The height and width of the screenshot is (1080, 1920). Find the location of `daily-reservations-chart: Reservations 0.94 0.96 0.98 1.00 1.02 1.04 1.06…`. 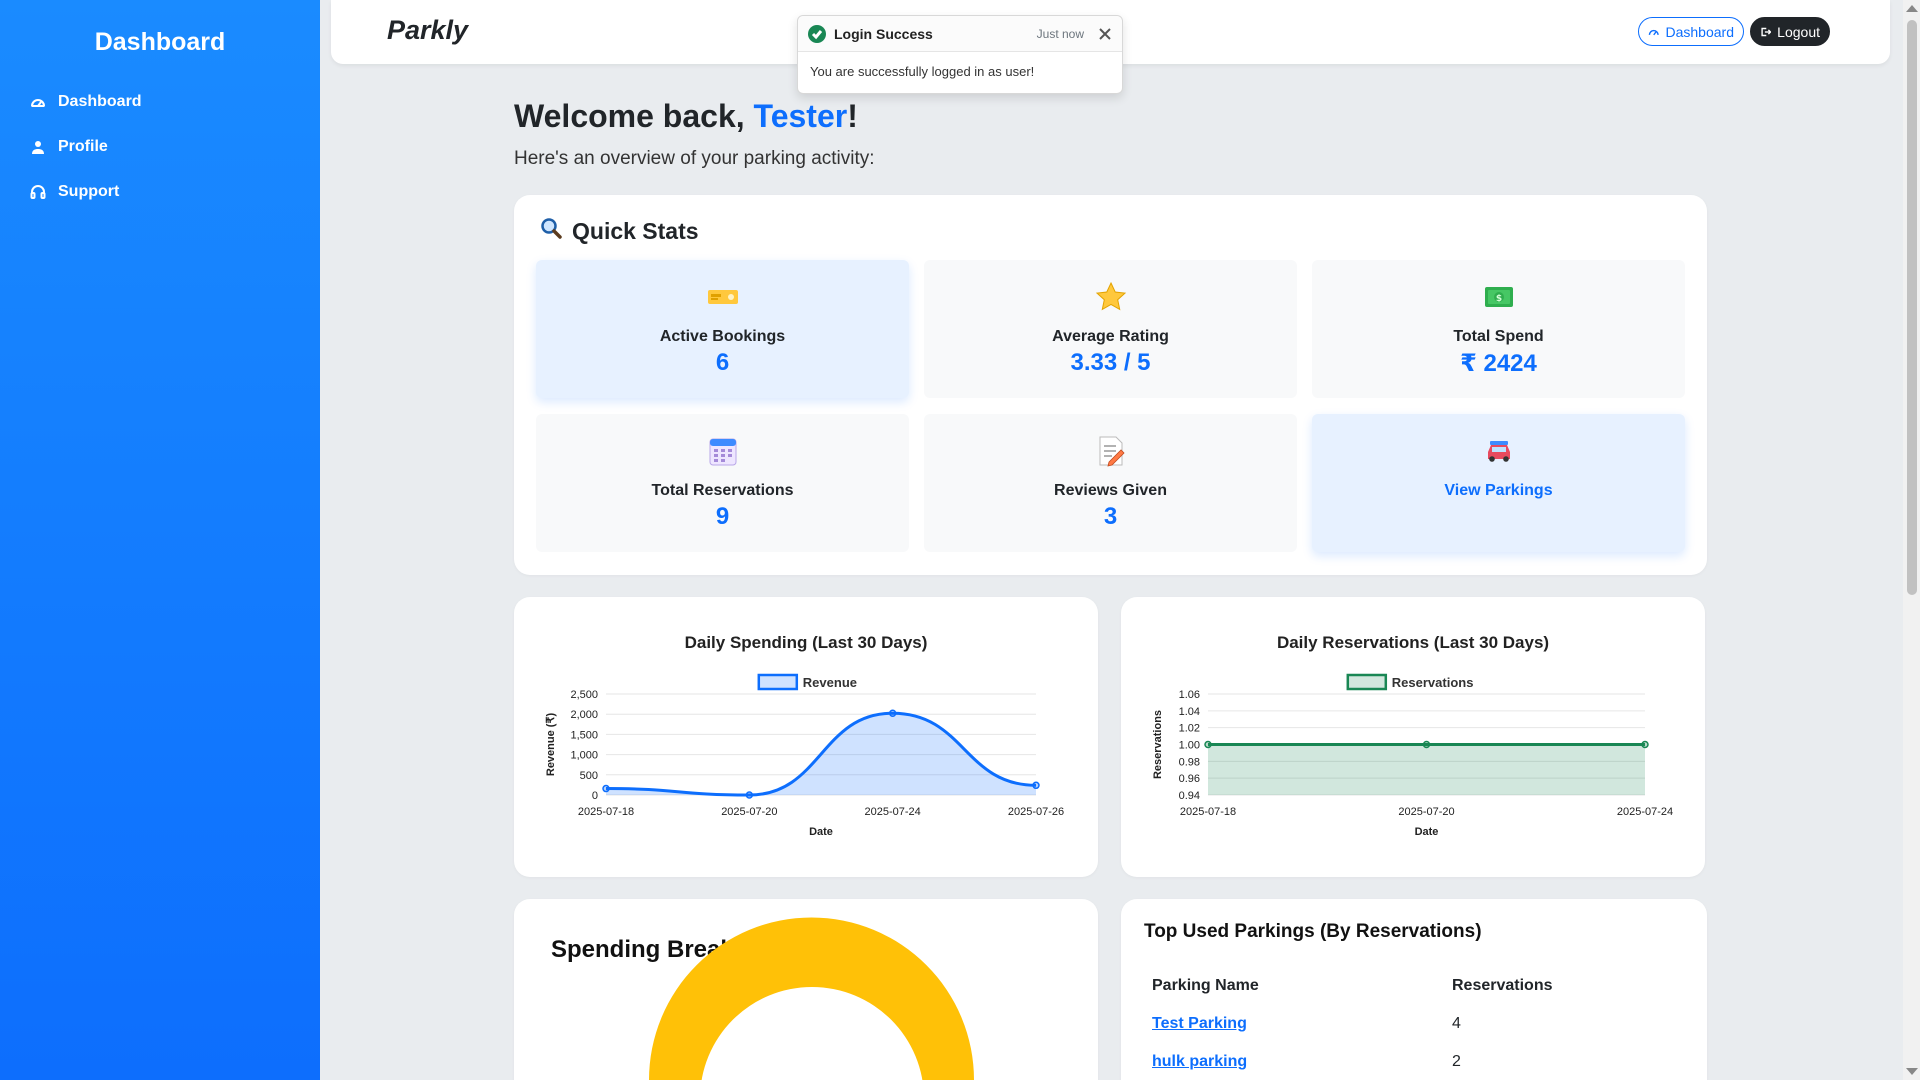

daily-reservations-chart: Reservations 0.94 0.96 0.98 1.00 1.02 1.04 1.06… is located at coordinates (1412, 755).